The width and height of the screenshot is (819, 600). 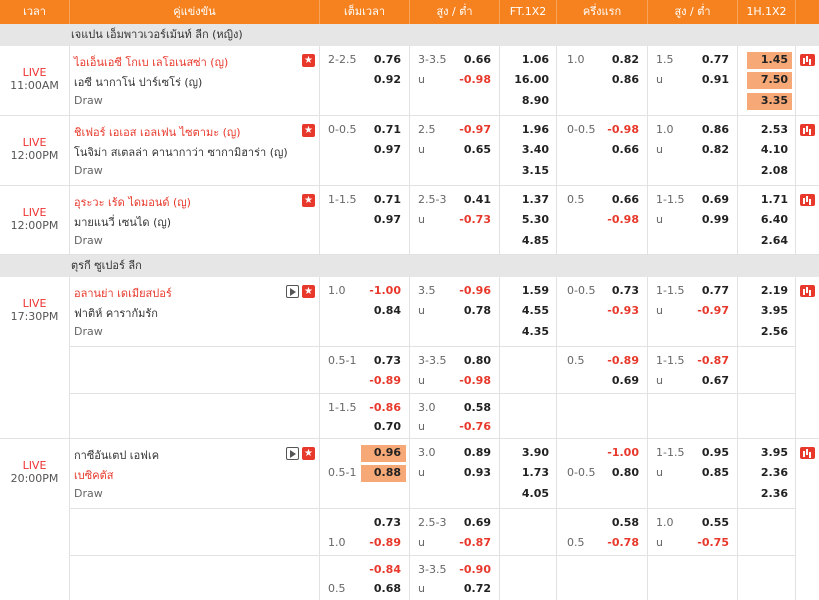 What do you see at coordinates (535, 290) in the screenshot?
I see `odds-1: 1.59` at bounding box center [535, 290].